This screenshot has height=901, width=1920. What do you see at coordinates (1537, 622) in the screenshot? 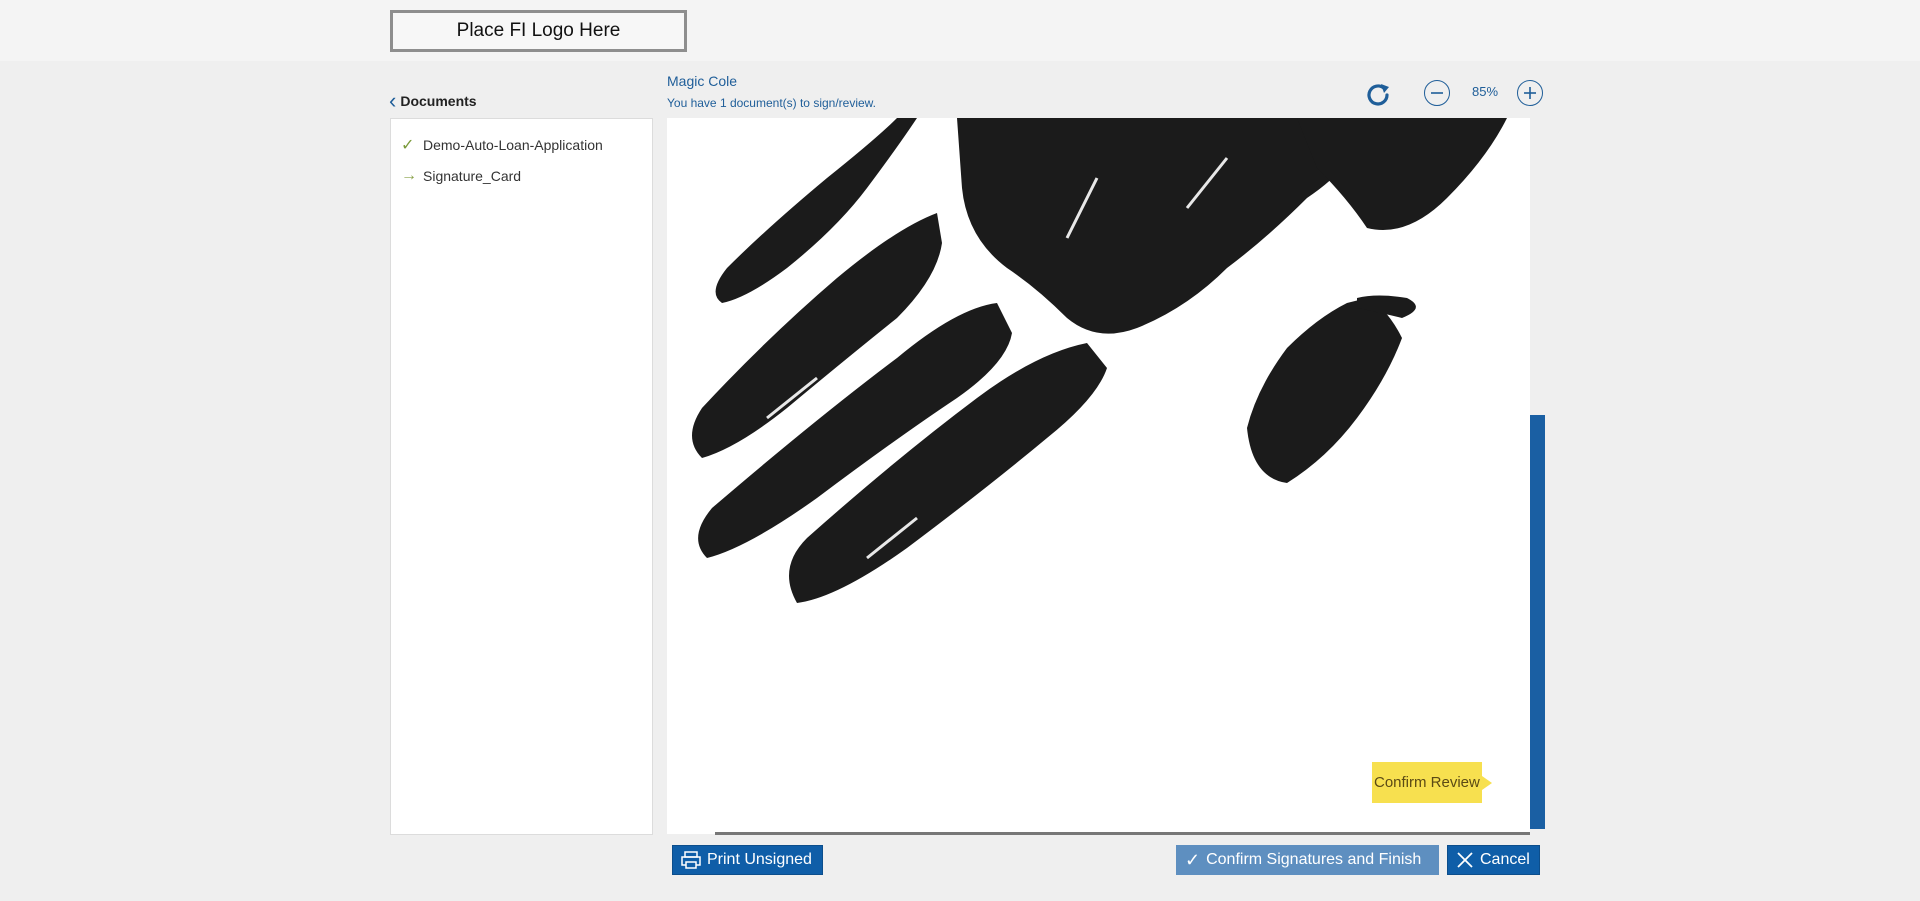
I see `viewer-scrollbar` at bounding box center [1537, 622].